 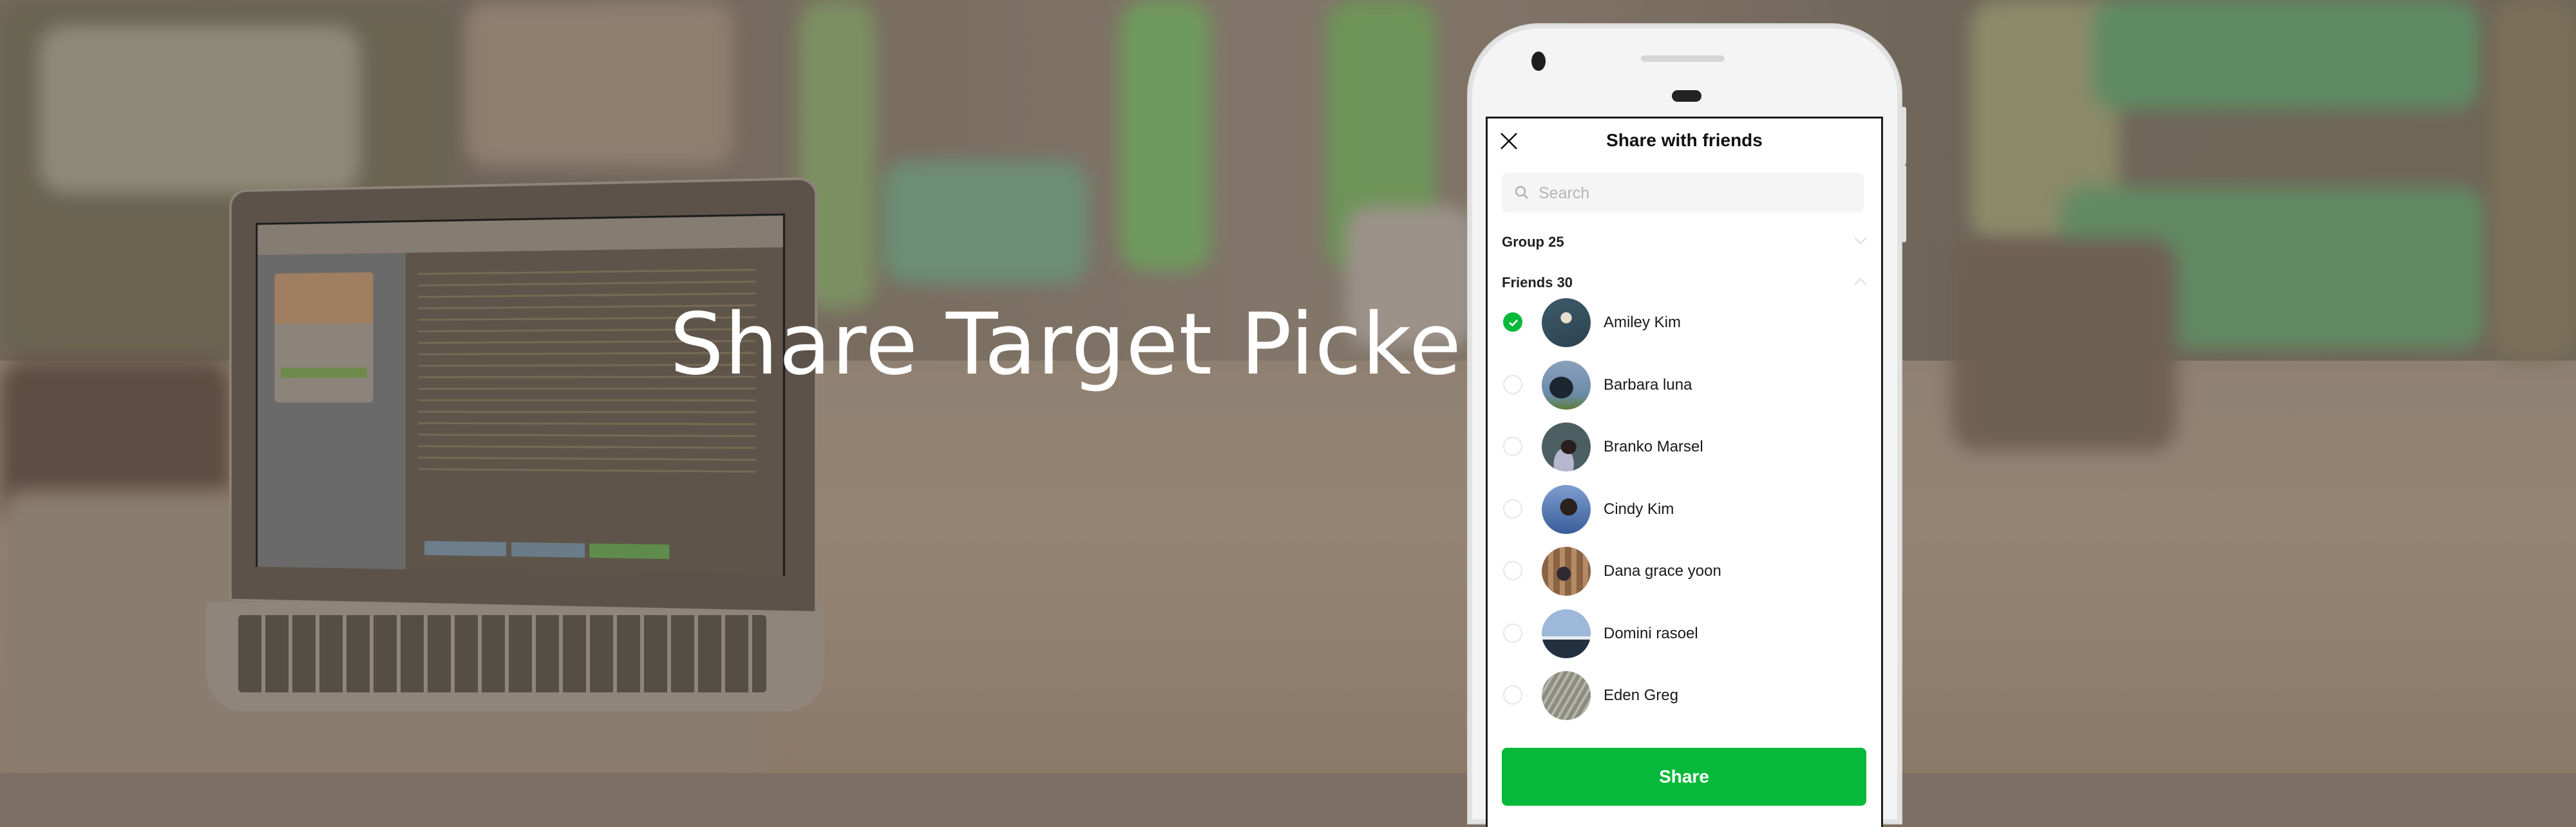 I want to click on phone-speaker, so click(x=1683, y=58).